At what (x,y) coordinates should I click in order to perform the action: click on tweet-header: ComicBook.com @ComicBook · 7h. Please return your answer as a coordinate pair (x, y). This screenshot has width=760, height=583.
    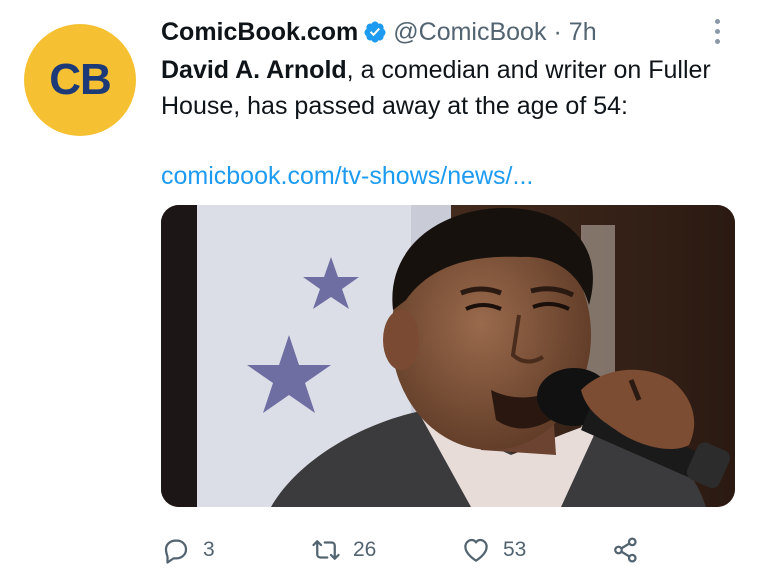
    Looking at the image, I should click on (431, 32).